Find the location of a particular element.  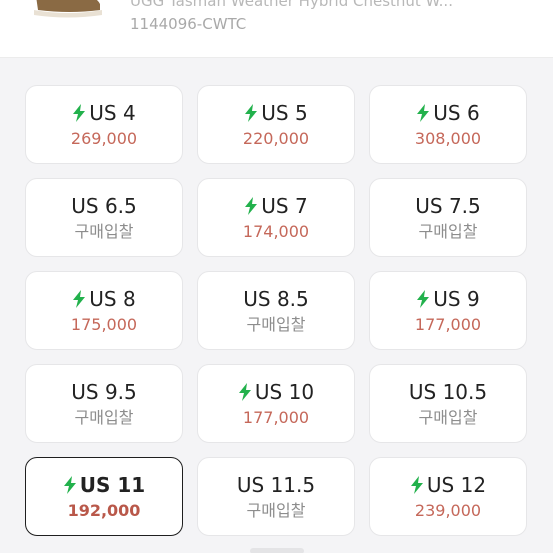

size-option: US 6 308,000 is located at coordinates (448, 124).